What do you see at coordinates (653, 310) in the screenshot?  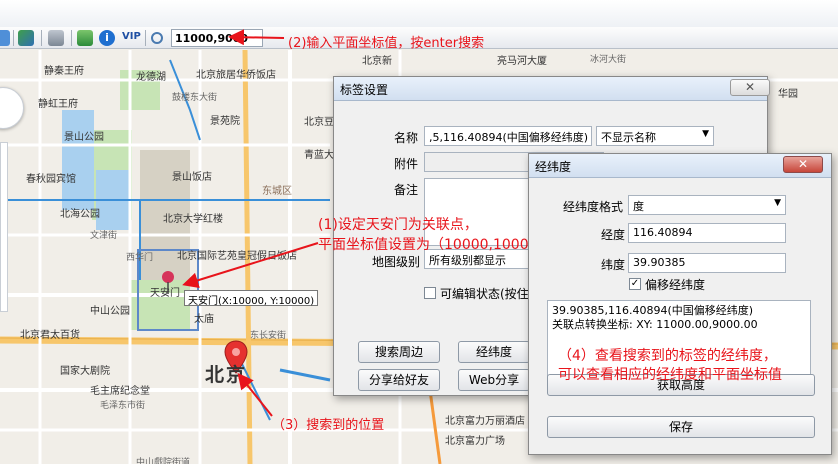 I see `info-latlng-line: 39.90385,116.40894(中国偏移经纬度)` at bounding box center [653, 310].